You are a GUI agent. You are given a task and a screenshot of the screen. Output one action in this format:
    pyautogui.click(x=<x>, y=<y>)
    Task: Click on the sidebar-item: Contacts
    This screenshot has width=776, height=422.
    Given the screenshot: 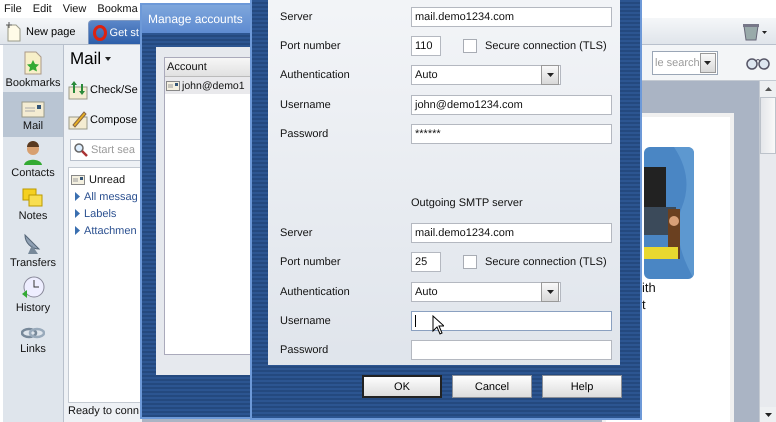 What is the action you would take?
    pyautogui.click(x=33, y=159)
    